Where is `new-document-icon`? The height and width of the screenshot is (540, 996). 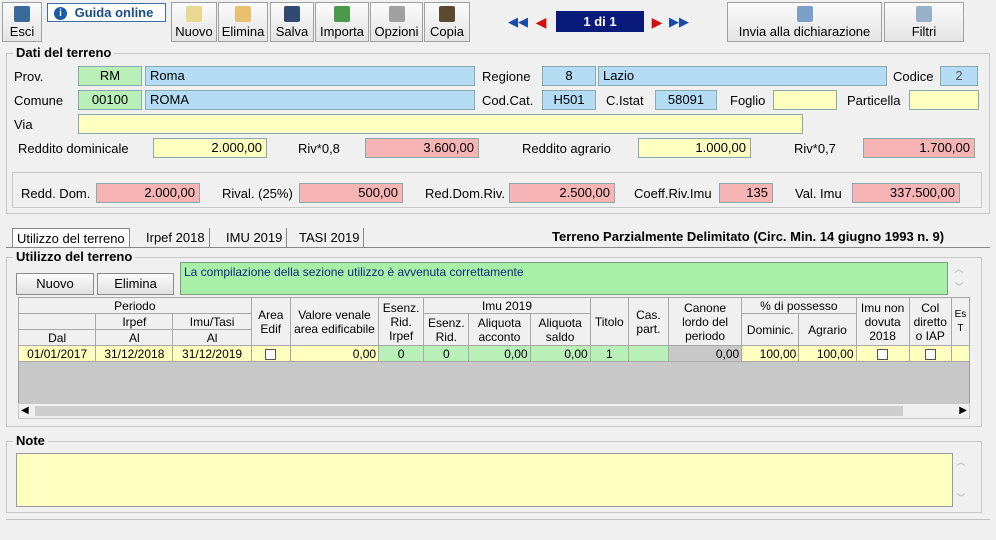
new-document-icon is located at coordinates (194, 14).